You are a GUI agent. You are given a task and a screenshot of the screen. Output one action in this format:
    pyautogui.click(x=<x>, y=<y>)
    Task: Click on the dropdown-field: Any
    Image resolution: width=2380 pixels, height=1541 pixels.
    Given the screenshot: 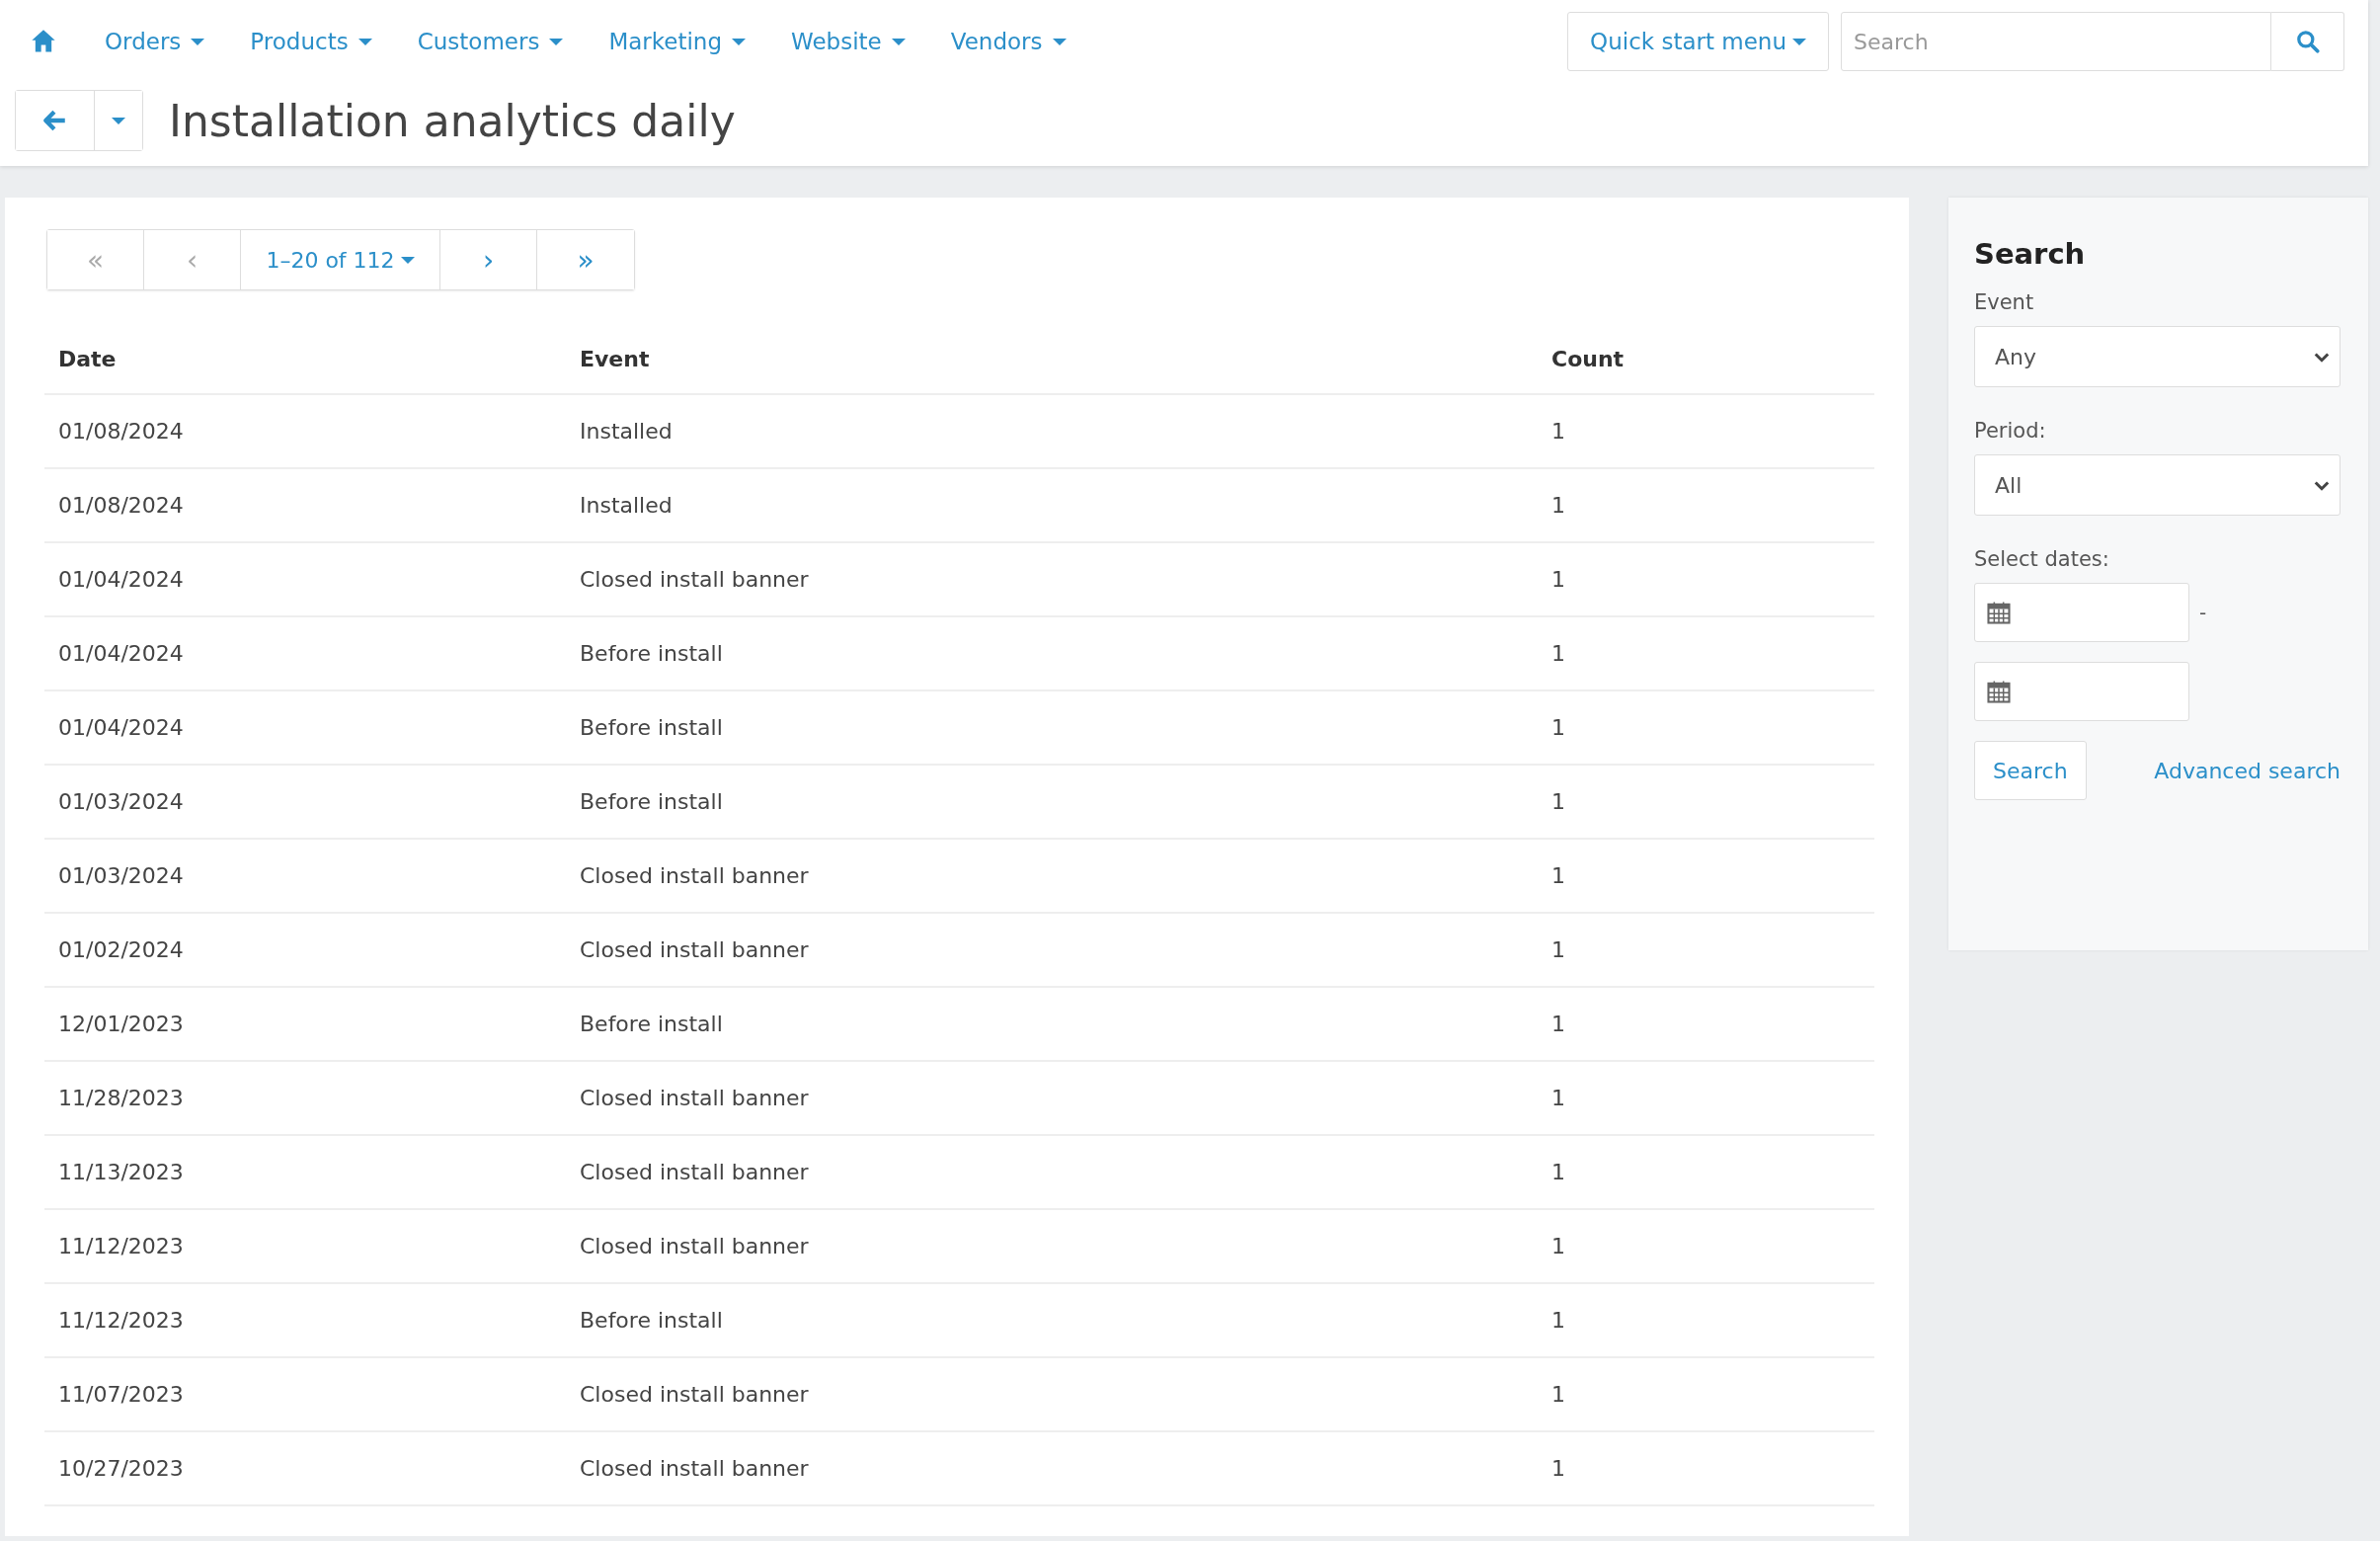 What is the action you would take?
    pyautogui.click(x=2157, y=356)
    